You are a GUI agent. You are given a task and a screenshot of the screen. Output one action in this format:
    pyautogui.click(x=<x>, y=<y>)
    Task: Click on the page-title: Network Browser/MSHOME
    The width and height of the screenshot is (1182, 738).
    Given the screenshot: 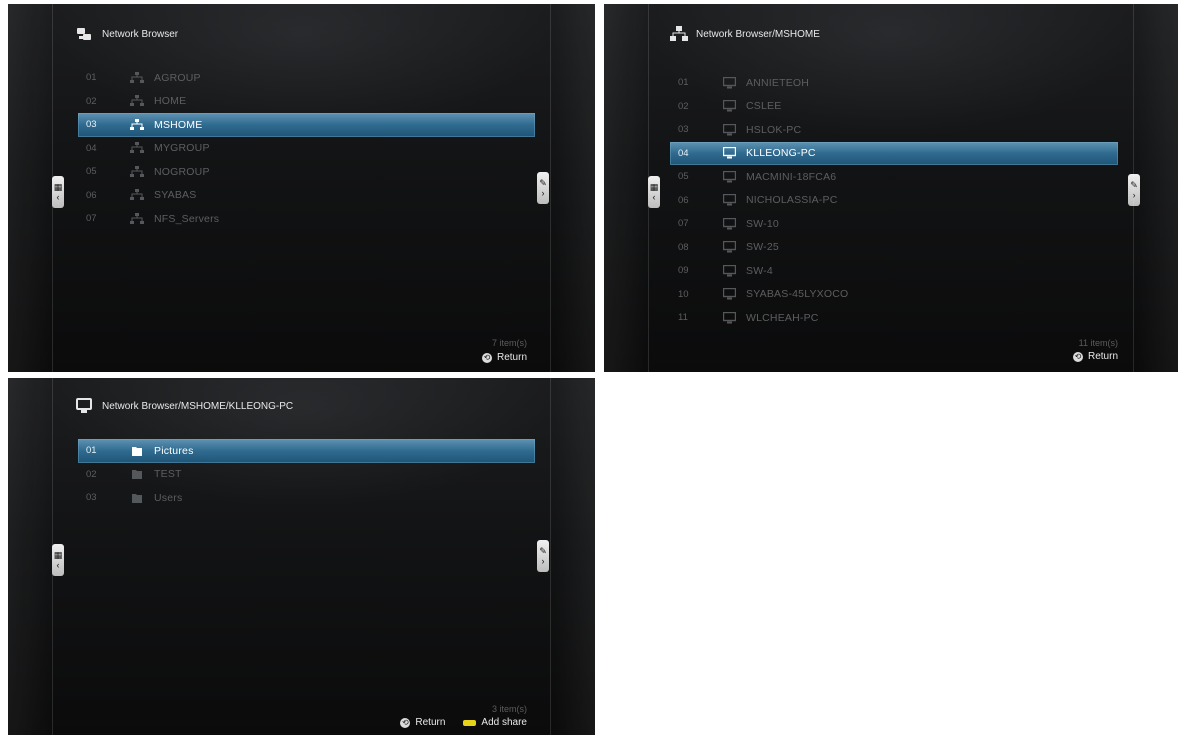 What is the action you would take?
    pyautogui.click(x=758, y=34)
    